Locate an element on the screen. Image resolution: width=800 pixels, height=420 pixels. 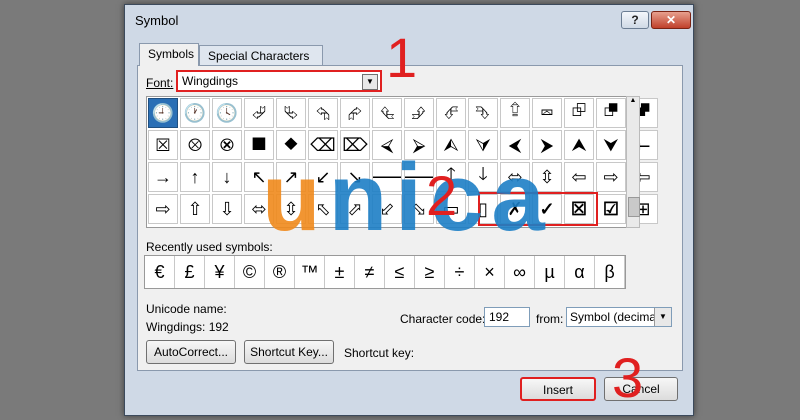
symbol-grid-scrollbar: ▲ is located at coordinates (633, 162).